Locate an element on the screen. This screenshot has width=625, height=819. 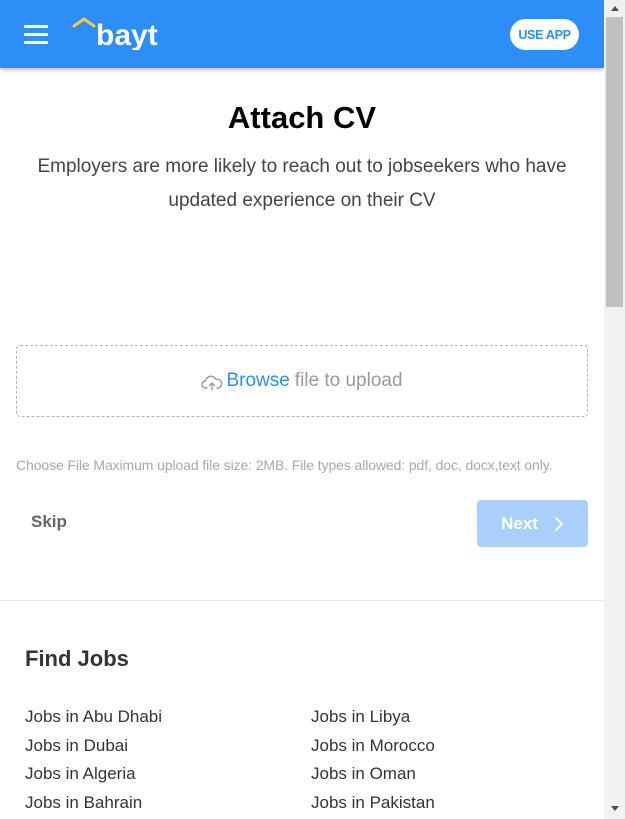
next-button: Next is located at coordinates (532, 523).